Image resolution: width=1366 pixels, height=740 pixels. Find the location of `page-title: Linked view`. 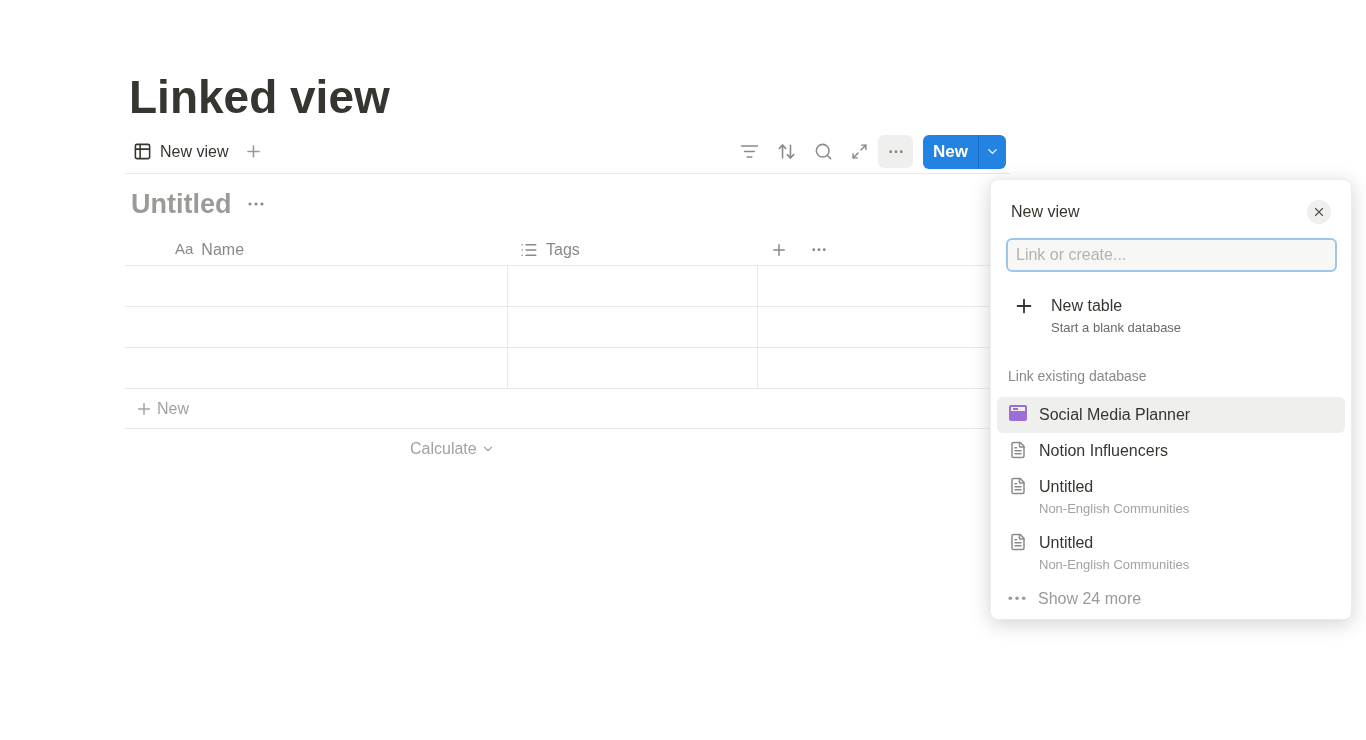

page-title: Linked view is located at coordinates (259, 97).